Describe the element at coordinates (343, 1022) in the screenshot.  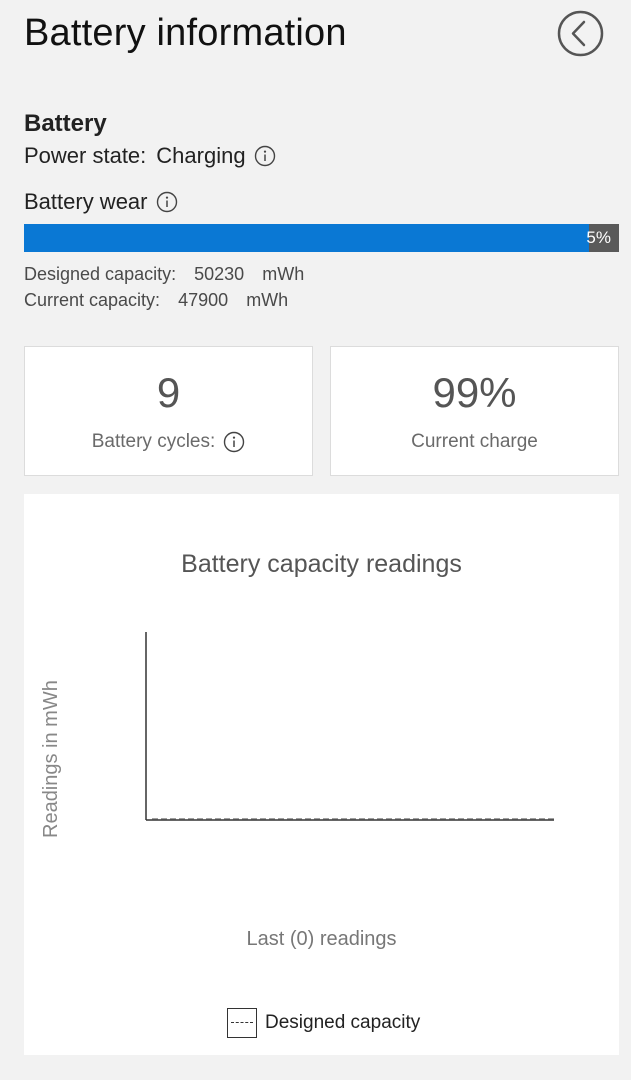
I see `legend-label-designed-capacity: Designed capacity` at that location.